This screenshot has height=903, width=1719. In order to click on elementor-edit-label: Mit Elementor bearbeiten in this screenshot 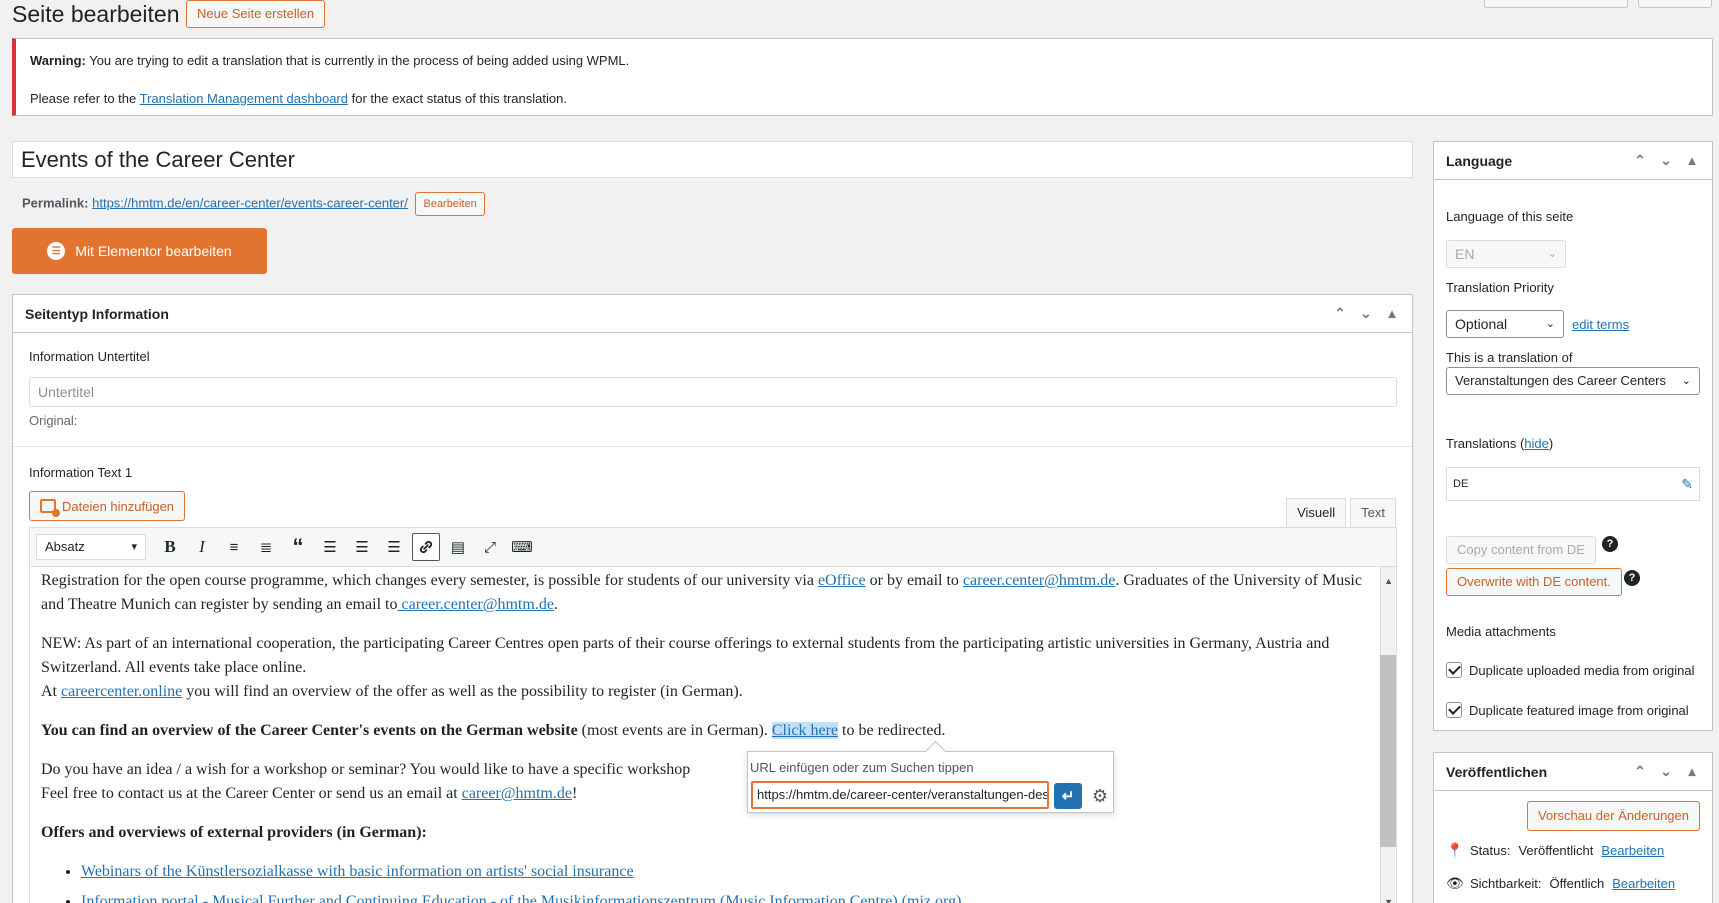, I will do `click(153, 251)`.